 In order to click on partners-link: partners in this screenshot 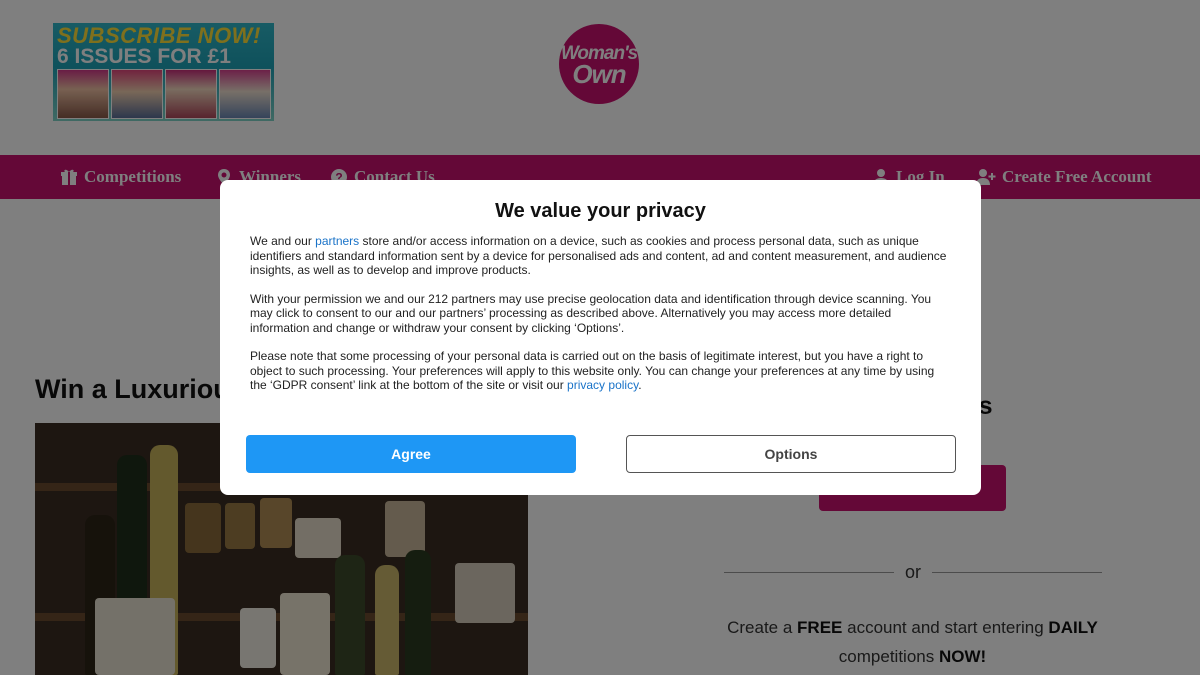, I will do `click(337, 241)`.